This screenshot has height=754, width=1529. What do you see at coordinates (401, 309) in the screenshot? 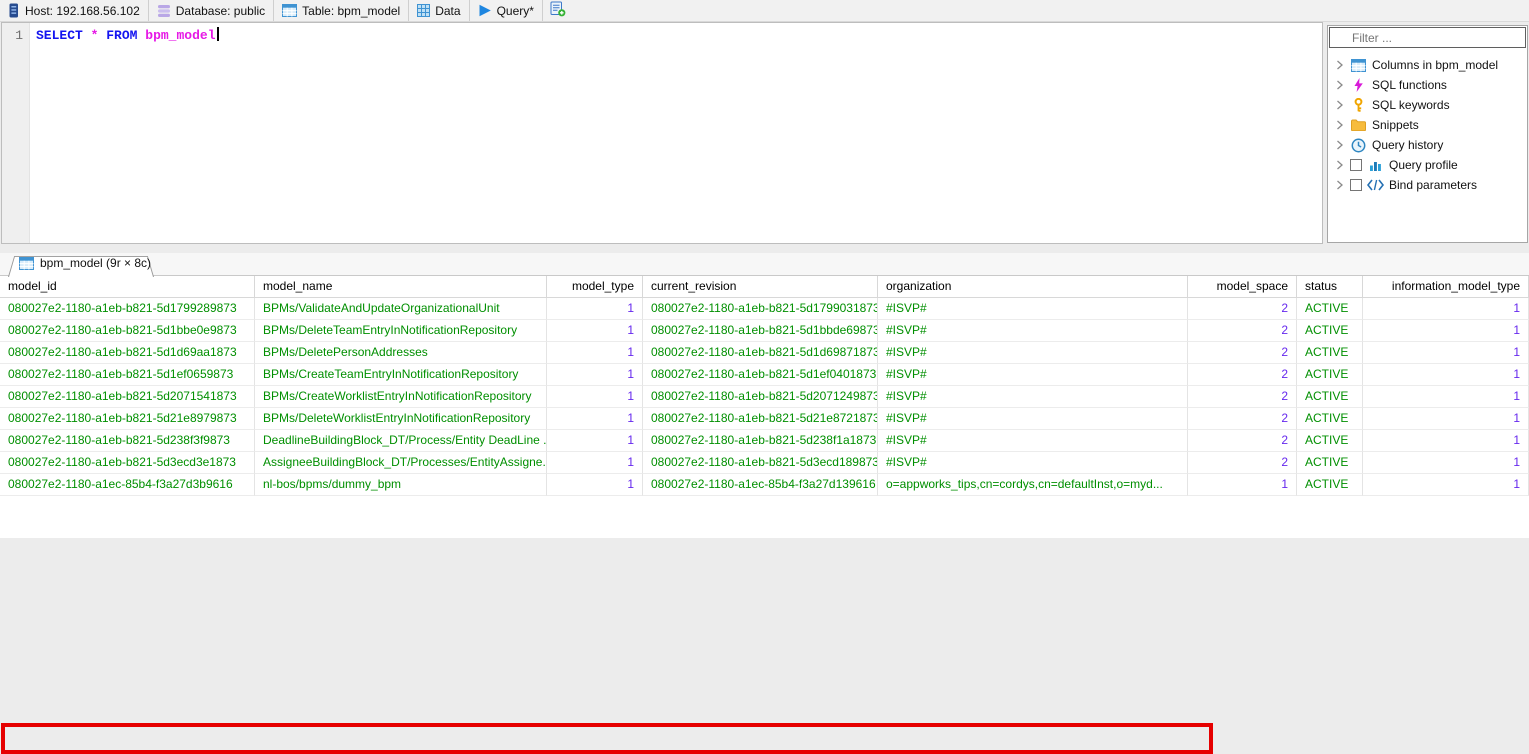
I see `cell-model_name: BPMs/ValidateAndUpdateOrganizationalUnit` at bounding box center [401, 309].